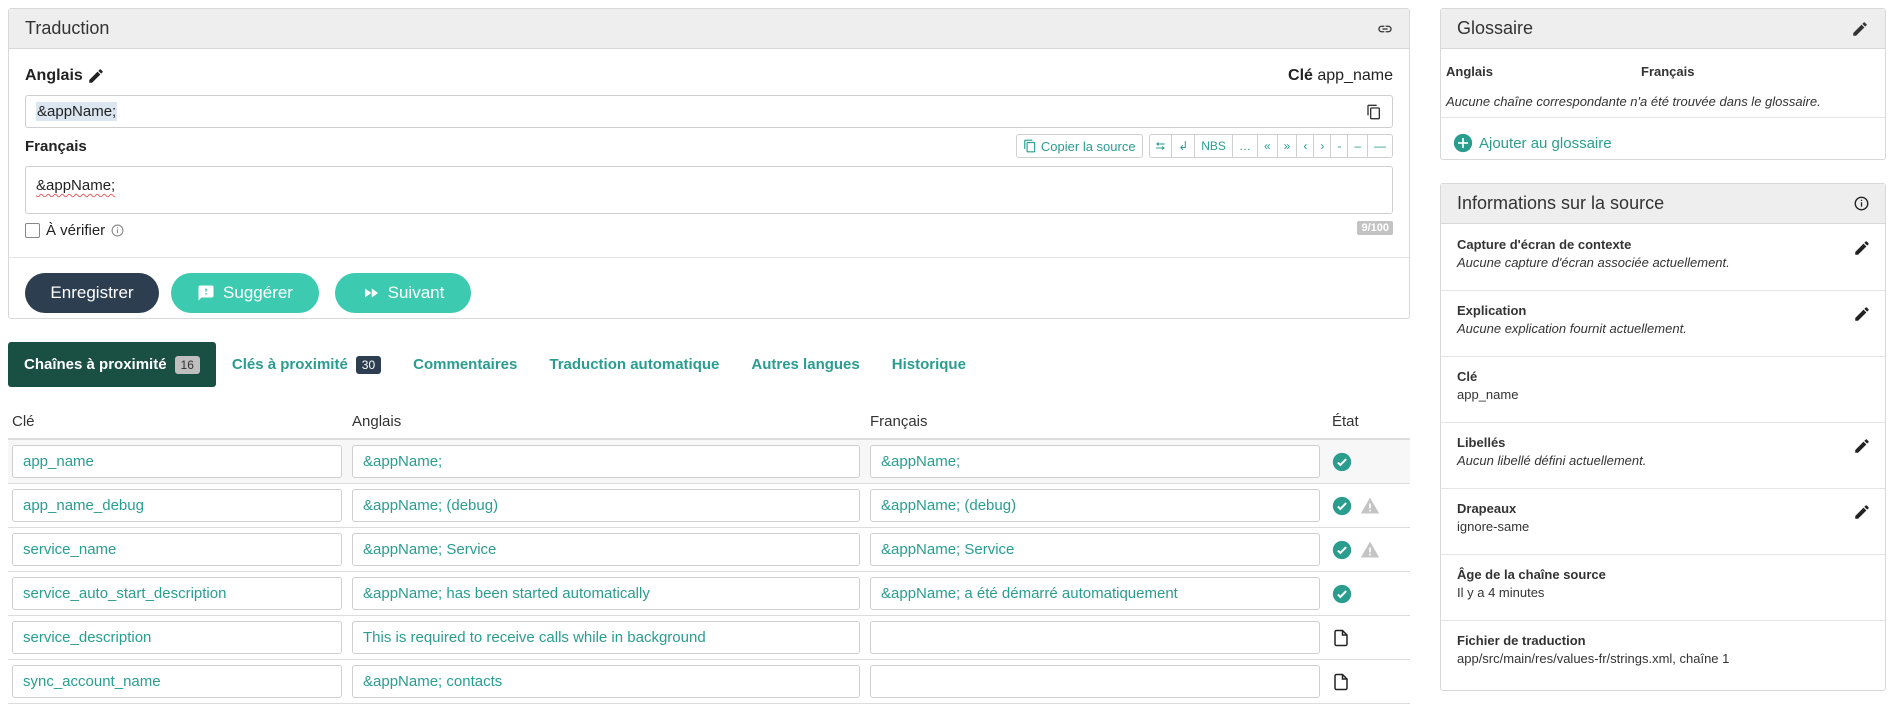 The height and width of the screenshot is (708, 1895). I want to click on source-info-item-title: Libellés, so click(1481, 442).